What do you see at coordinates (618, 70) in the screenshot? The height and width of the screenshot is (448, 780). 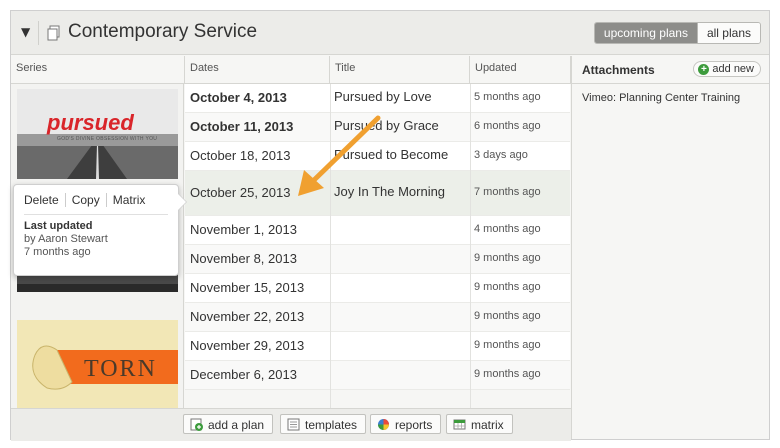 I see `attachments-title: Attachments` at bounding box center [618, 70].